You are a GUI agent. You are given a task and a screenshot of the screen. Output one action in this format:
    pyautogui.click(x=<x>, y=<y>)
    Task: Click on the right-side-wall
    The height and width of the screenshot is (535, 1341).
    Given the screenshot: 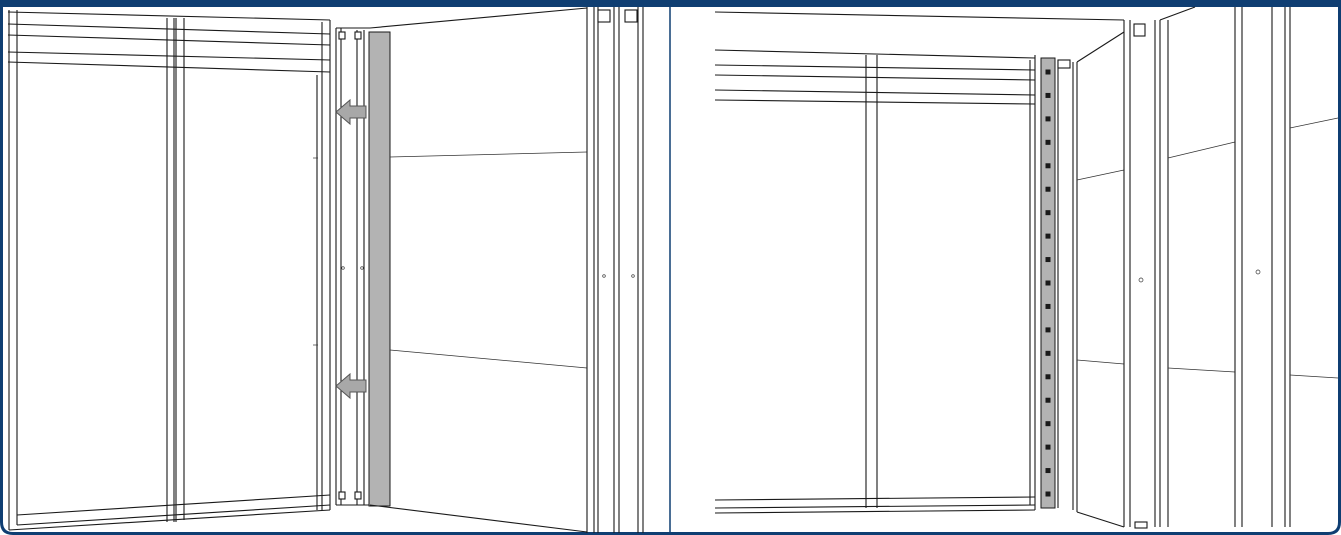 What is the action you would take?
    pyautogui.click(x=1201, y=273)
    